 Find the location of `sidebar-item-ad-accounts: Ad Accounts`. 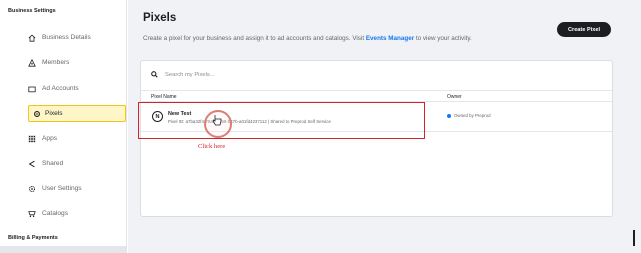

sidebar-item-ad-accounts: Ad Accounts is located at coordinates (70, 88).